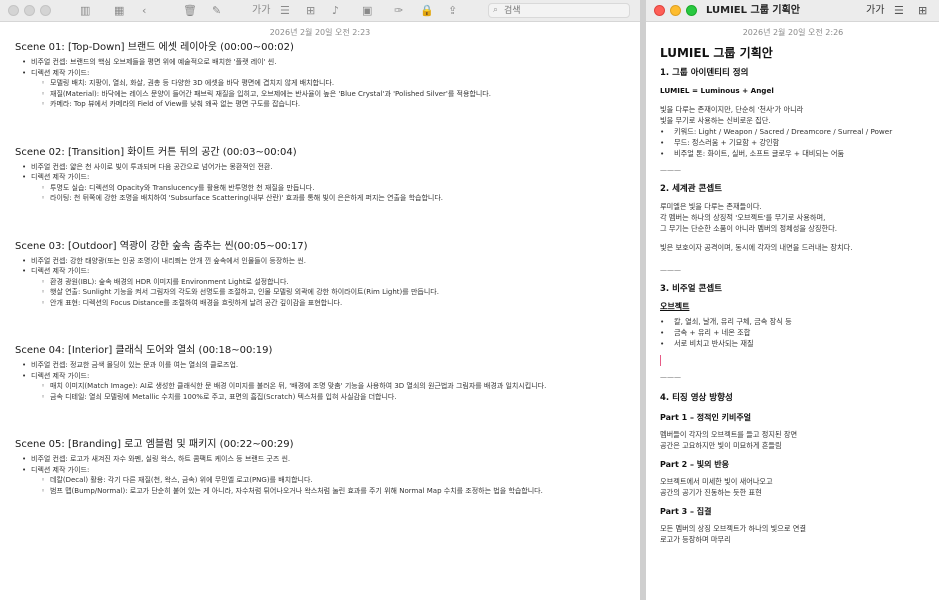 This screenshot has height=600, width=939. Describe the element at coordinates (695, 539) in the screenshot. I see `paragraph-line: 로고가 등장하며 마무리` at that location.